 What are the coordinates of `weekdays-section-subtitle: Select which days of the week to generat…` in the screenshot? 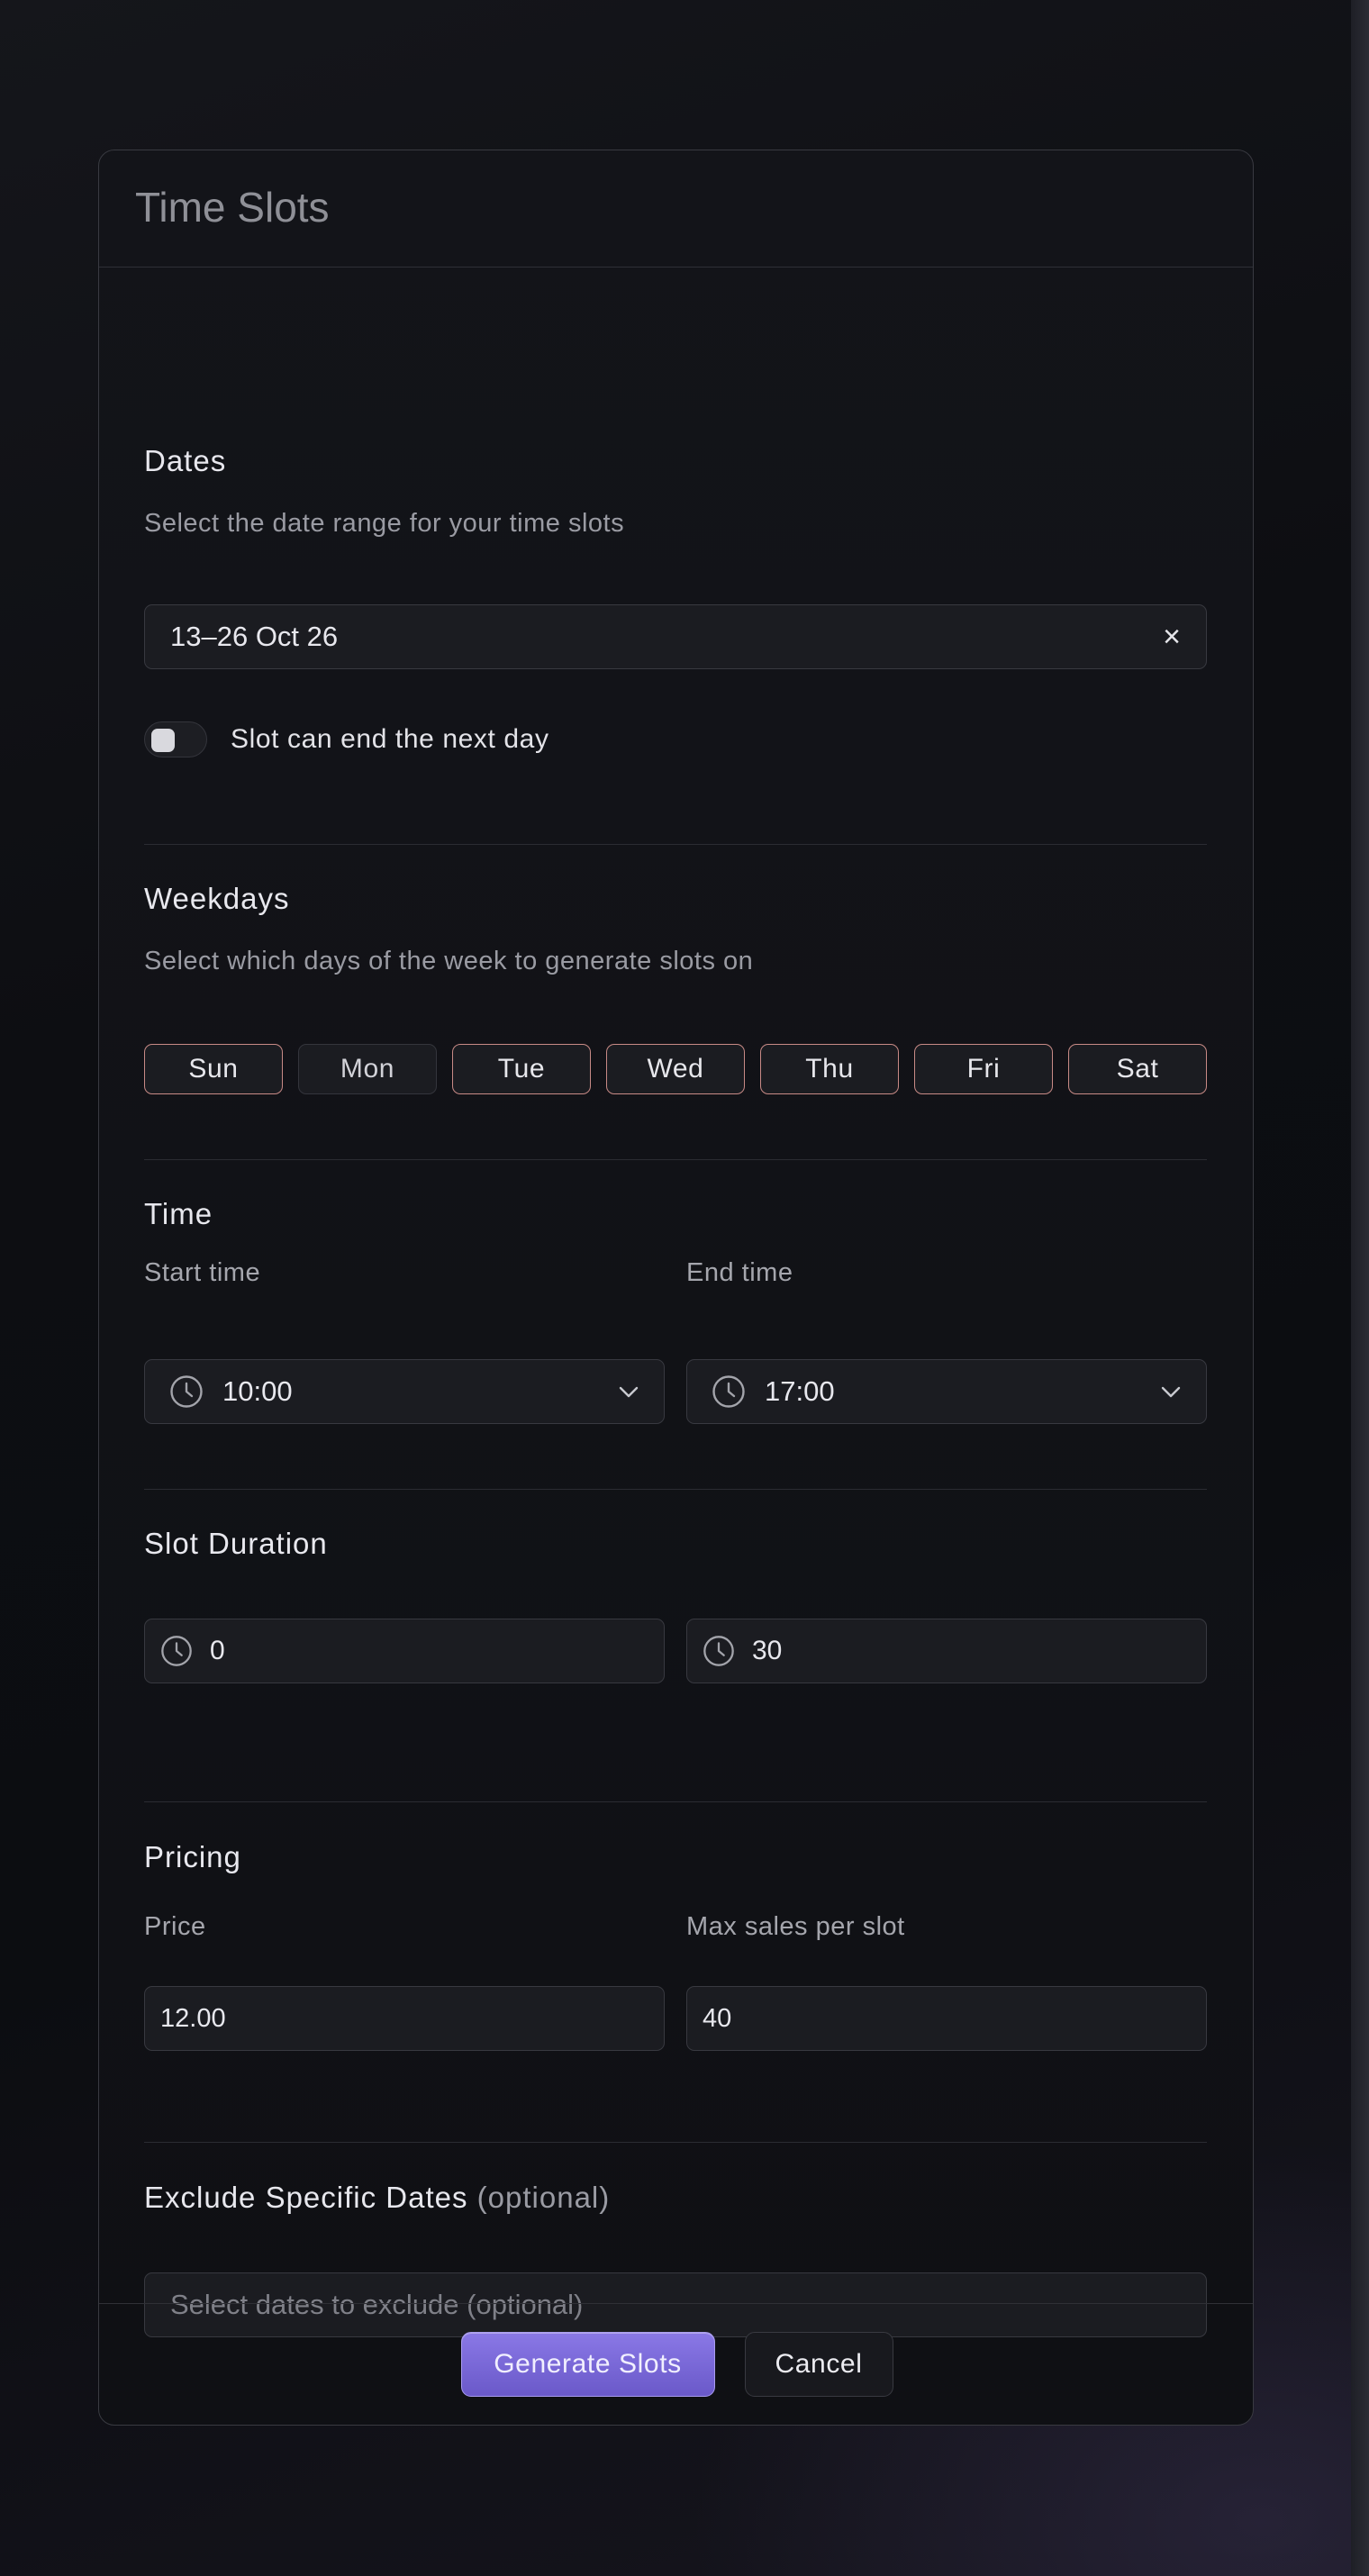 It's located at (449, 961).